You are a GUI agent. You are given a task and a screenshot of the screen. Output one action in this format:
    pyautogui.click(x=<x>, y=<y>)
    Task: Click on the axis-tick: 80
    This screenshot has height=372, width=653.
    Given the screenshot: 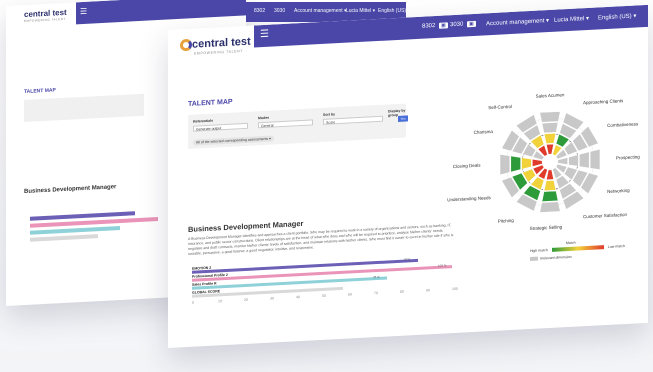 What is the action you would take?
    pyautogui.click(x=402, y=291)
    